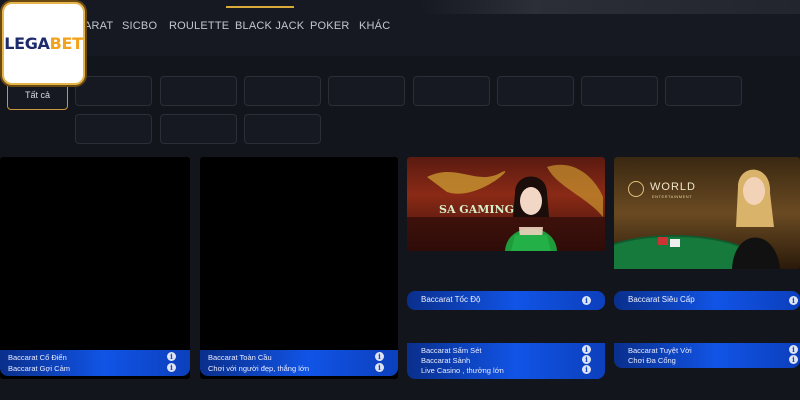  What do you see at coordinates (37, 95) in the screenshot?
I see `filter-chip-all-label: Tất cả` at bounding box center [37, 95].